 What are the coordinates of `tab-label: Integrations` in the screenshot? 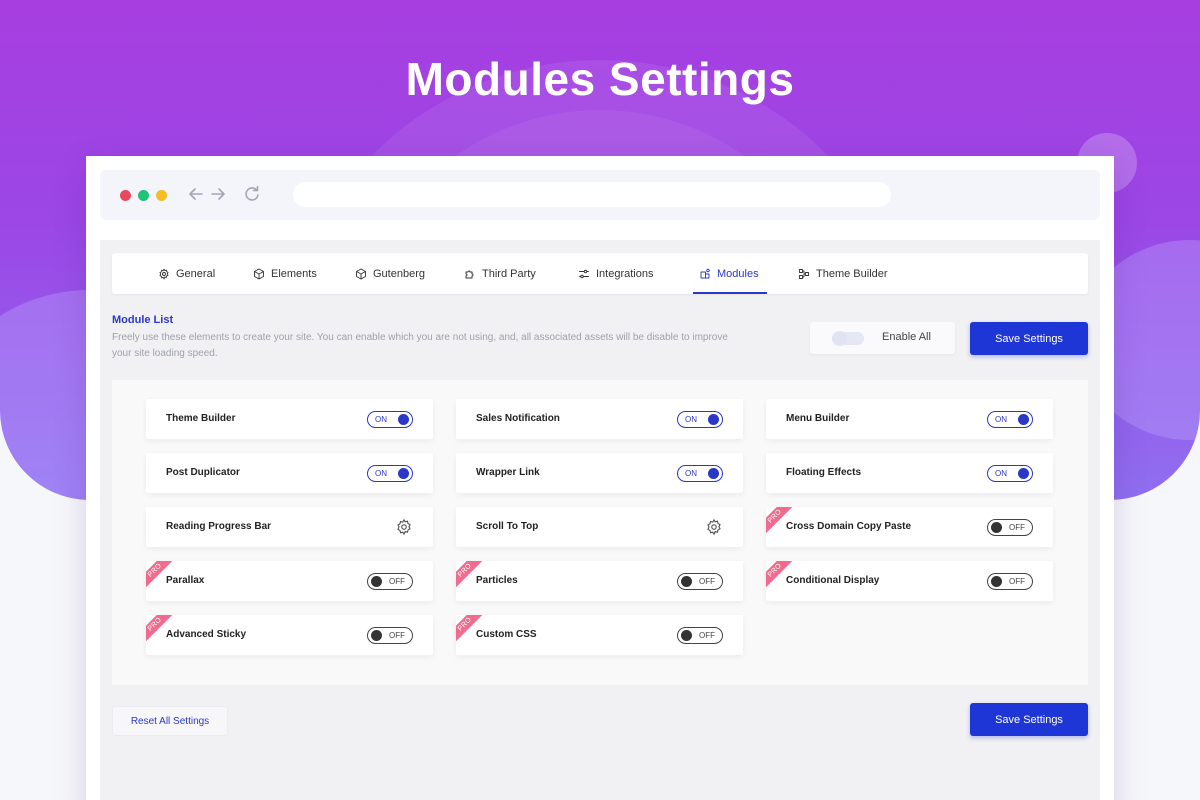 It's located at (625, 273).